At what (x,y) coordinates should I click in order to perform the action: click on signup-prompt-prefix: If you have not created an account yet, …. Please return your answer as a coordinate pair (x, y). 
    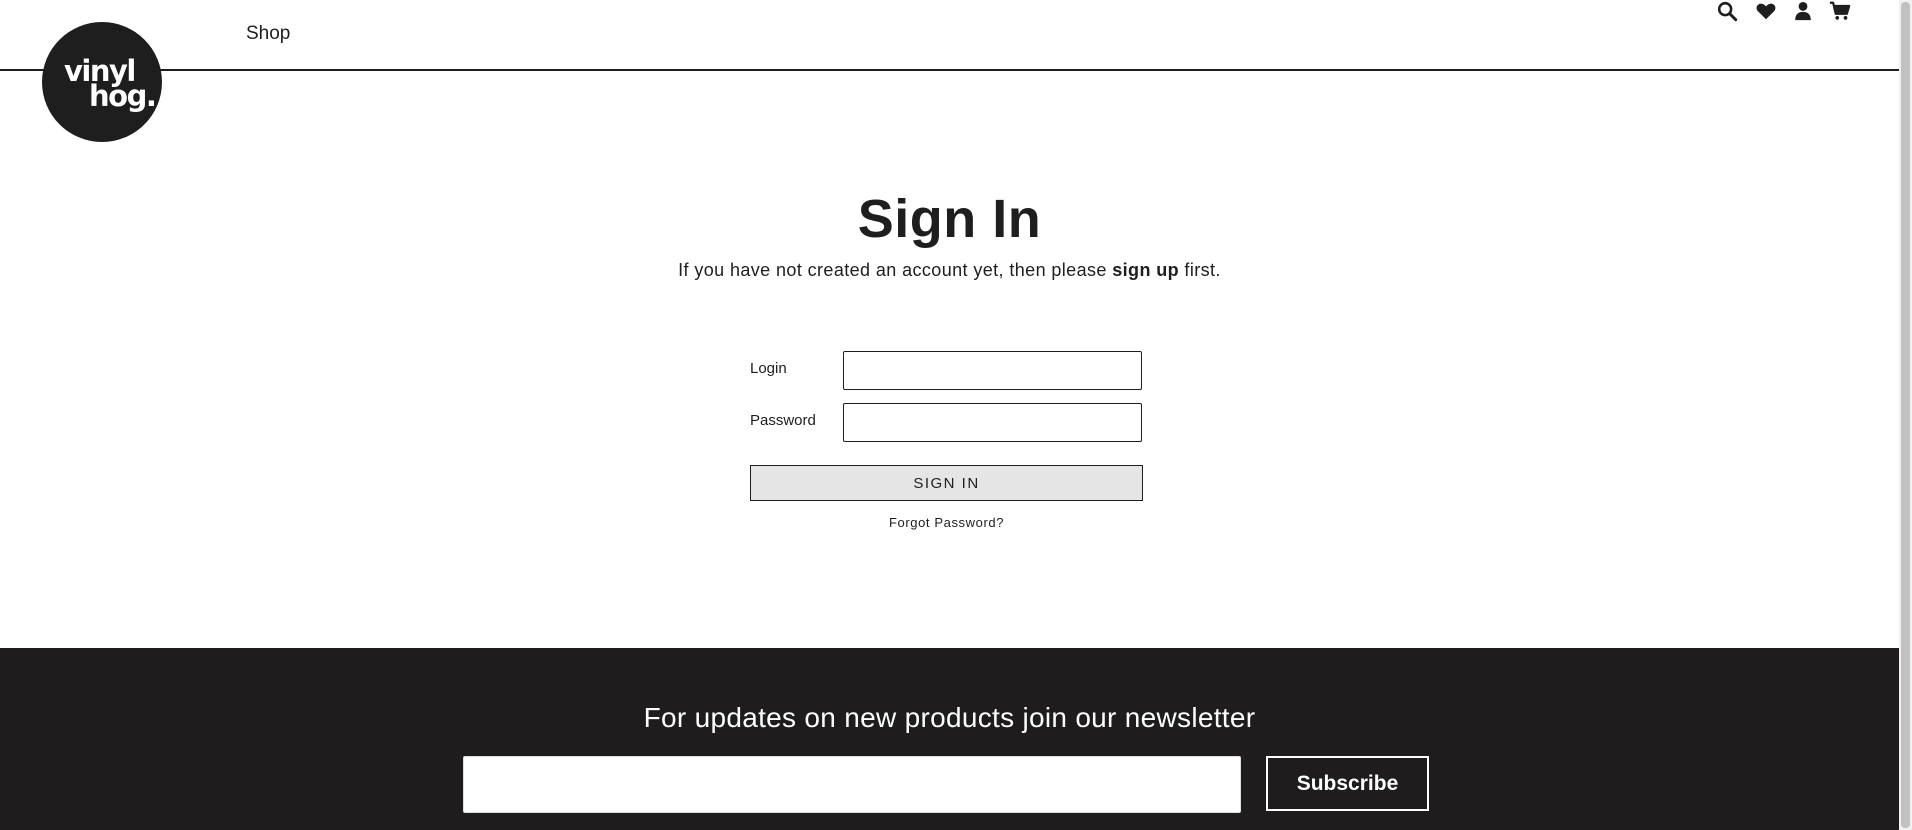
    Looking at the image, I should click on (895, 270).